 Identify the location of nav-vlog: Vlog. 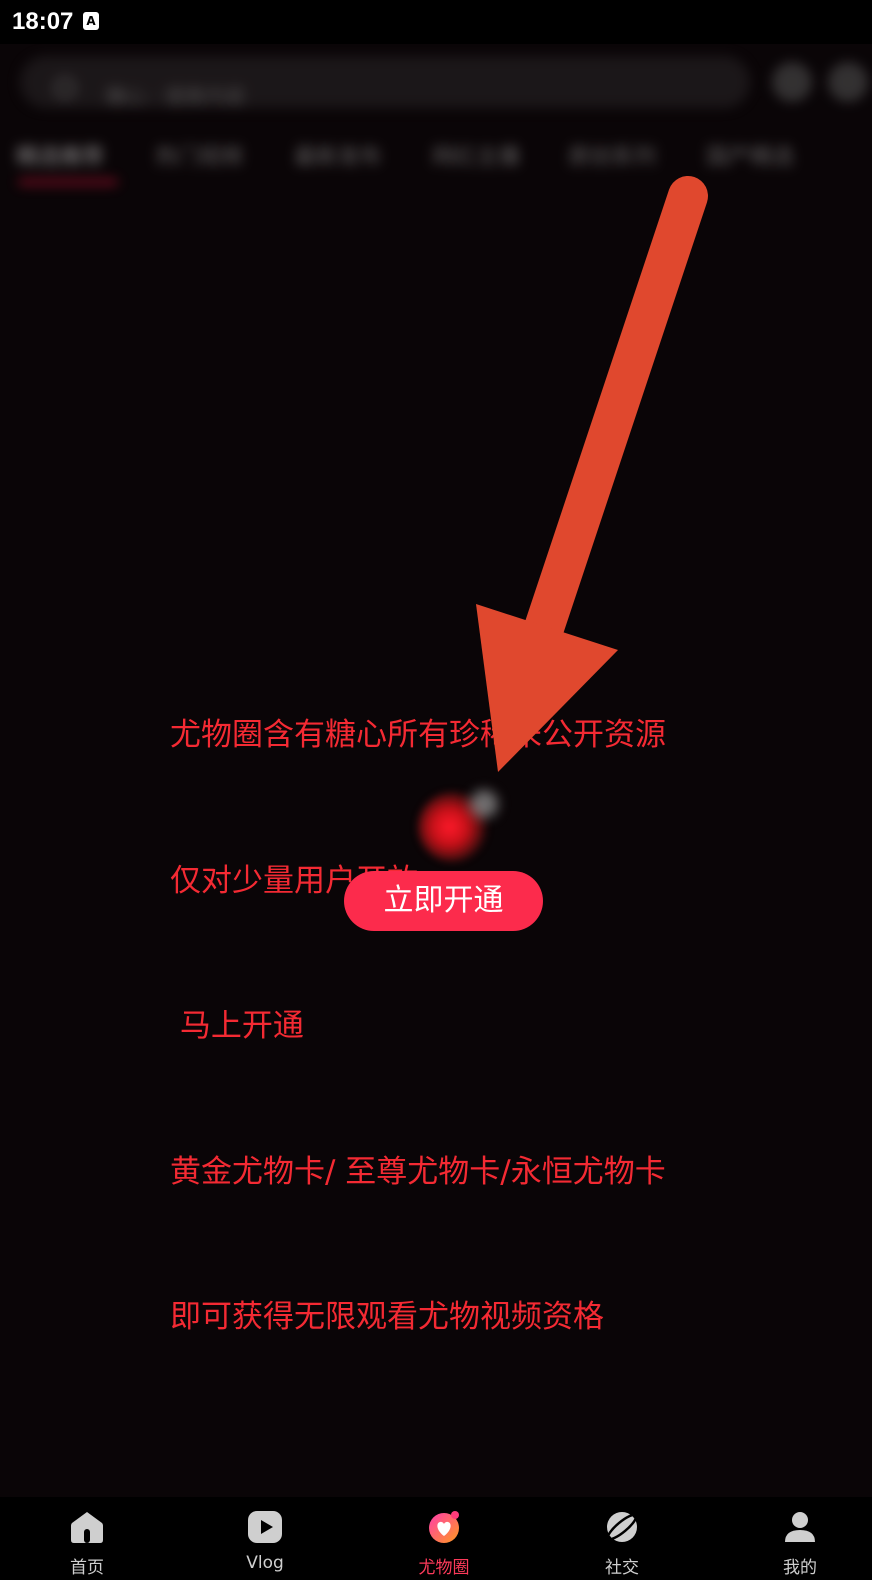
(265, 1538).